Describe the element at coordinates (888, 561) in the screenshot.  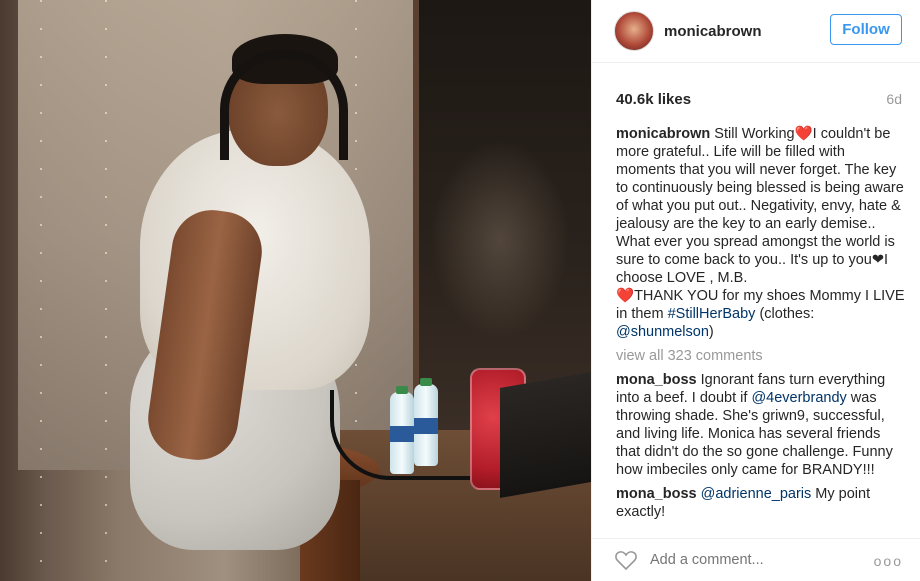
I see `more-options-icon: ooo` at that location.